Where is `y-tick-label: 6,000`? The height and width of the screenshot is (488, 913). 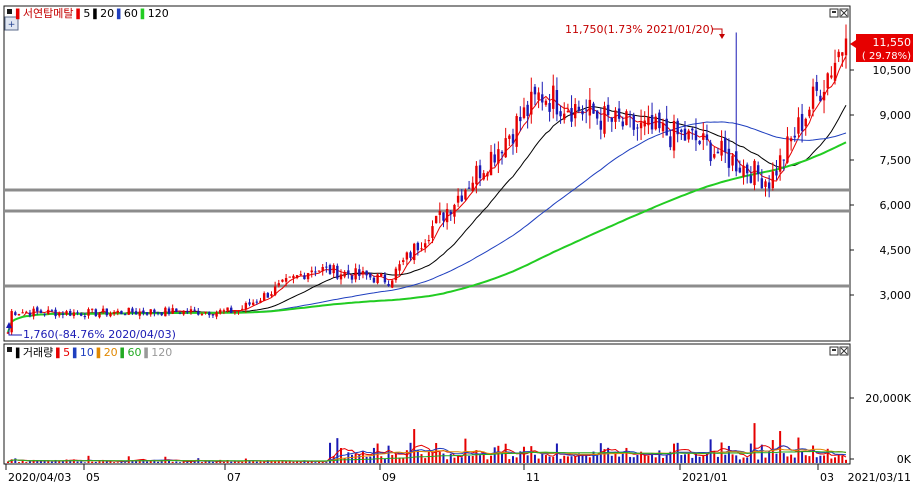 y-tick-label: 6,000 is located at coordinates (896, 205).